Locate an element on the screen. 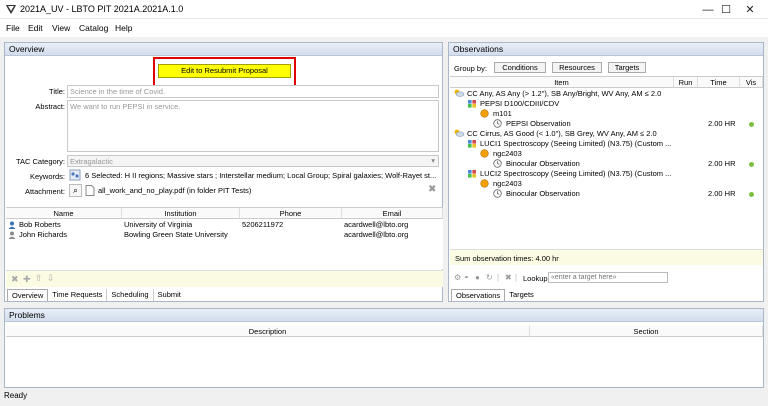 This screenshot has height=406, width=768. col-time: Time is located at coordinates (719, 82).